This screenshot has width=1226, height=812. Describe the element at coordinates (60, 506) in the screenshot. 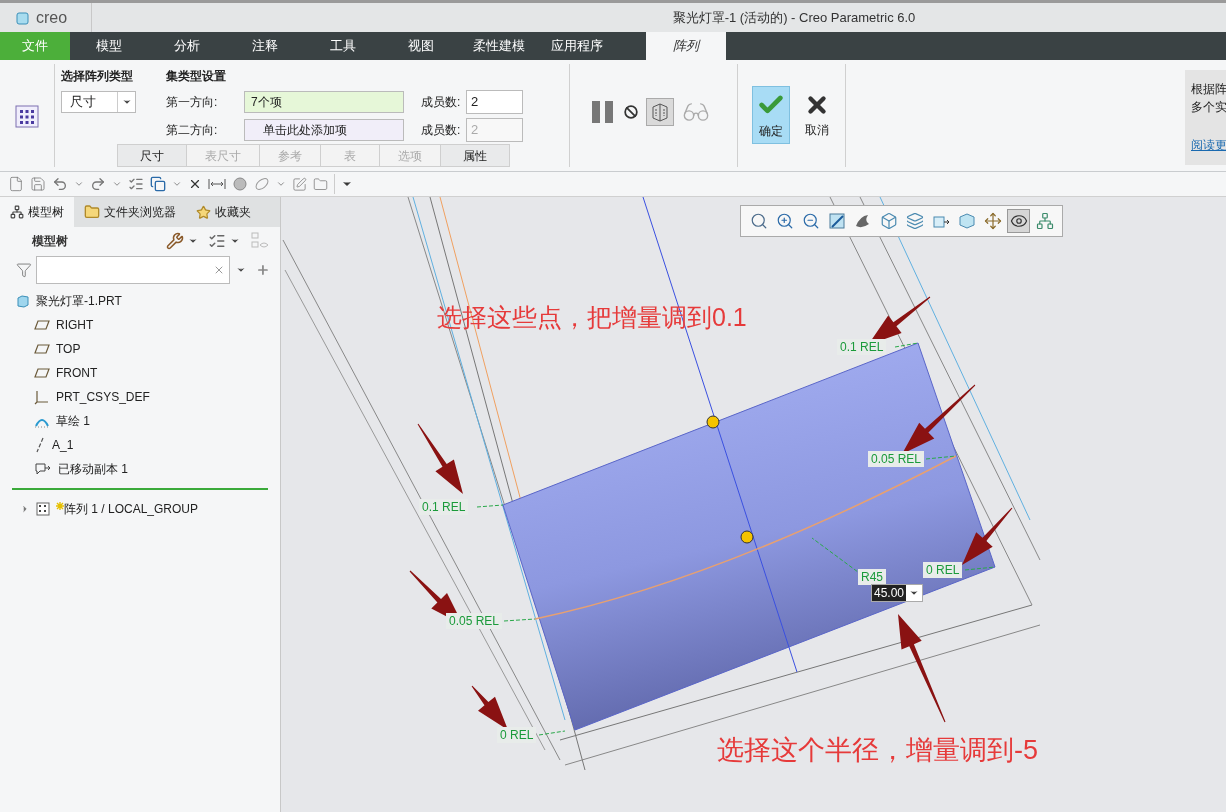

I see `asterisk-icon` at that location.